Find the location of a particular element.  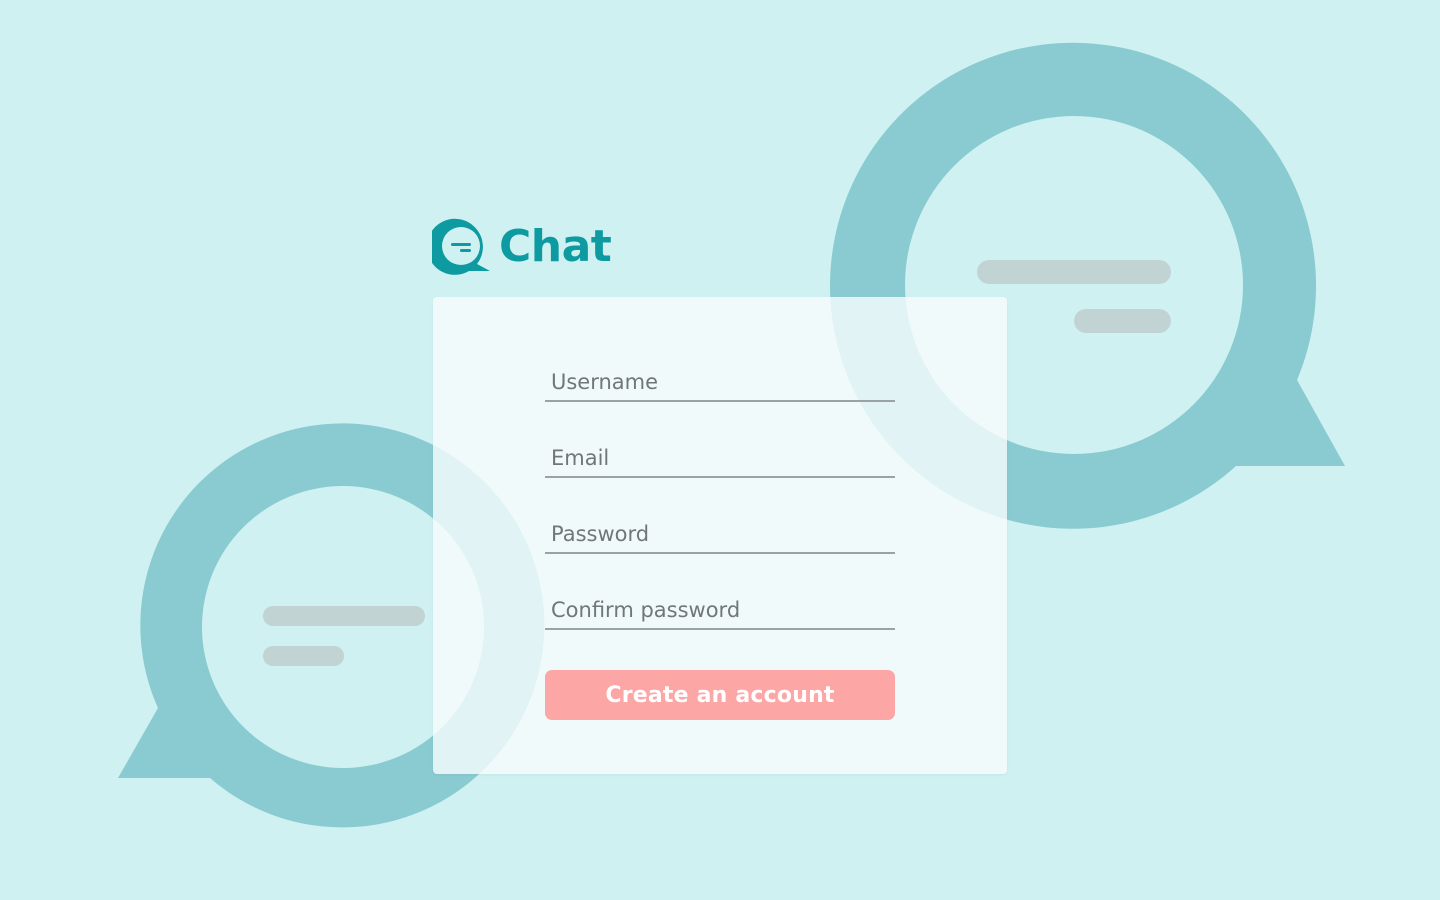

email-field is located at coordinates (720, 457).